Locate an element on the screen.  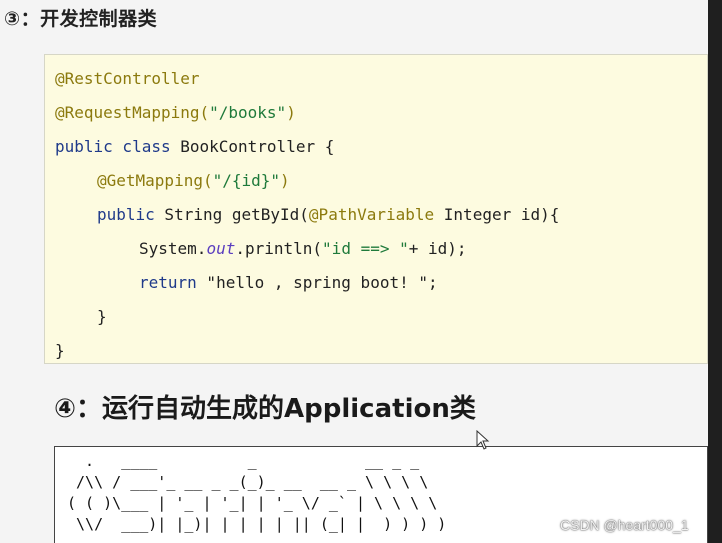
code-text: String getById( is located at coordinates (231, 214).